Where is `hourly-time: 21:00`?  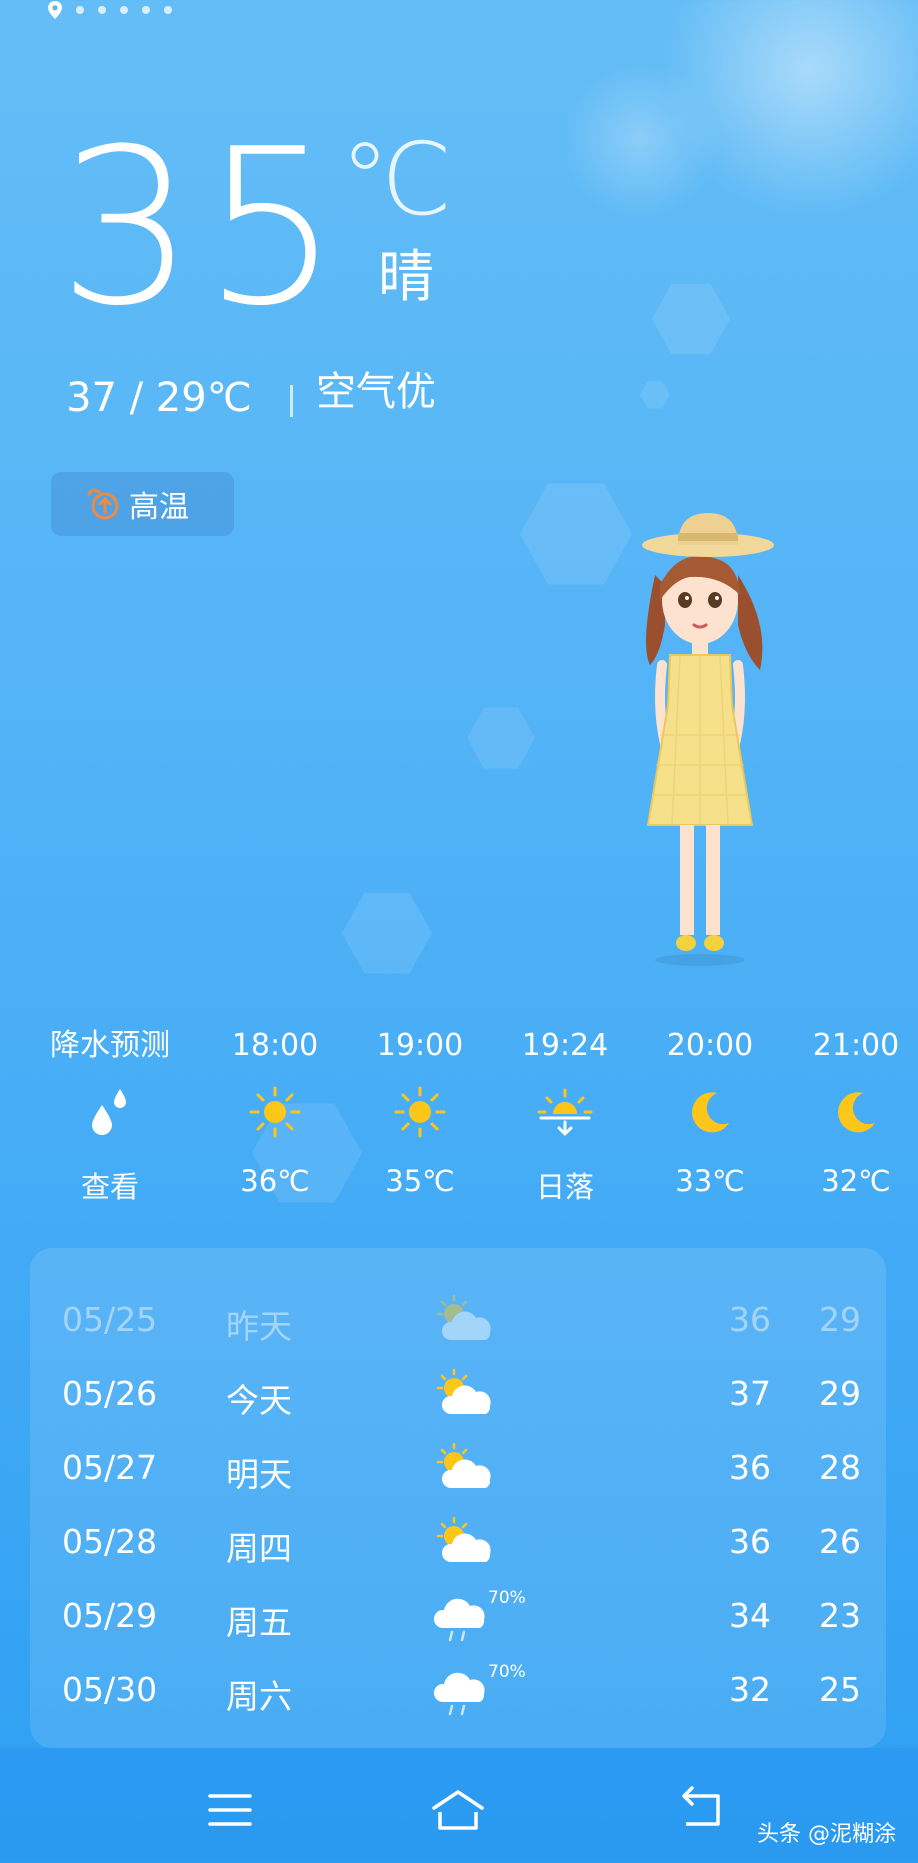
hourly-time: 21:00 is located at coordinates (856, 1045).